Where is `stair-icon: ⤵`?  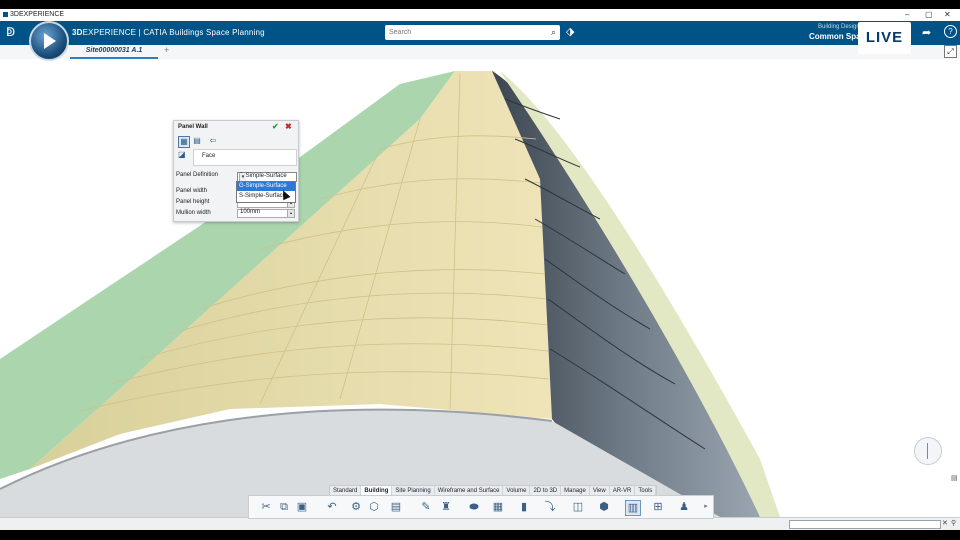 stair-icon: ⤵ is located at coordinates (550, 507).